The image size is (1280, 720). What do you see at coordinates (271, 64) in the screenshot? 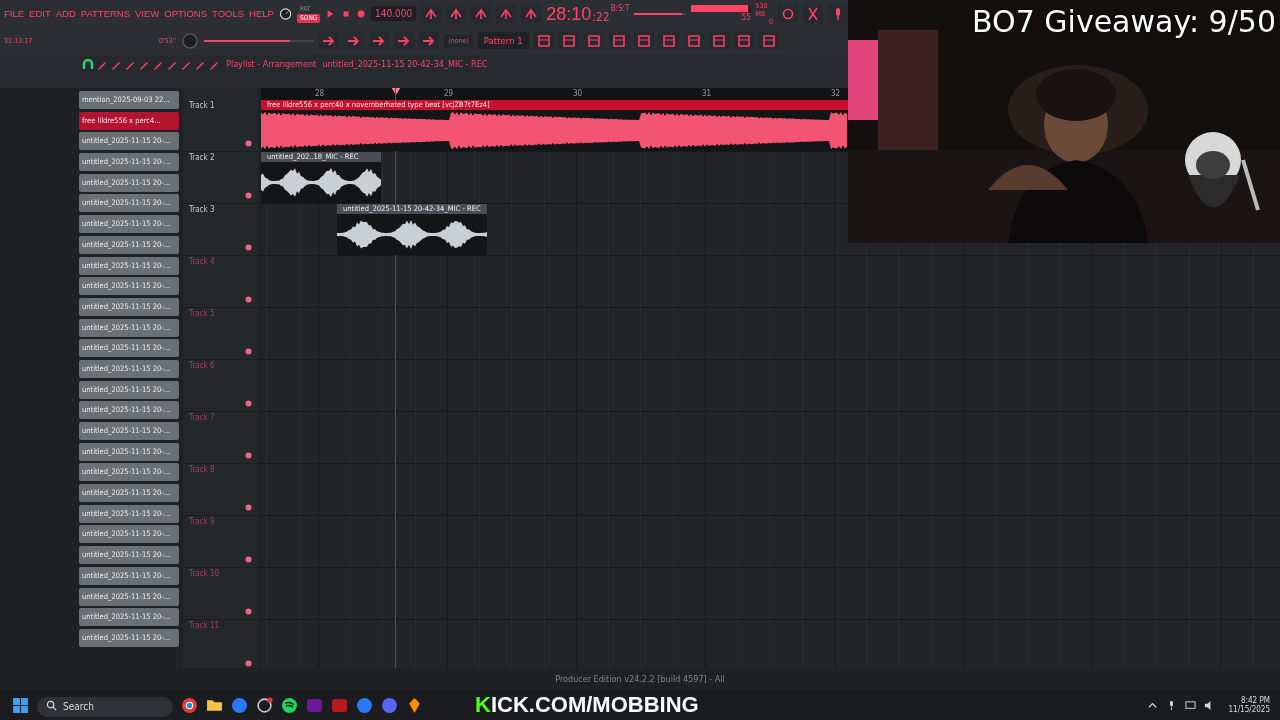
I see `breadcrumb: Playlist - Arrangement` at bounding box center [271, 64].